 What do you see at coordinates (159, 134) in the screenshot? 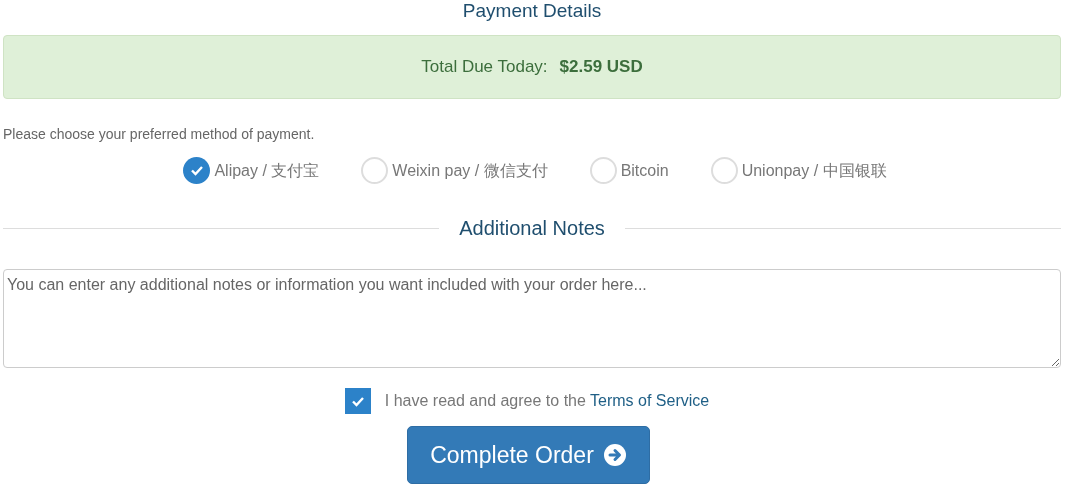
I see `payment-prompt: Please choose your preferred method of payment.` at bounding box center [159, 134].